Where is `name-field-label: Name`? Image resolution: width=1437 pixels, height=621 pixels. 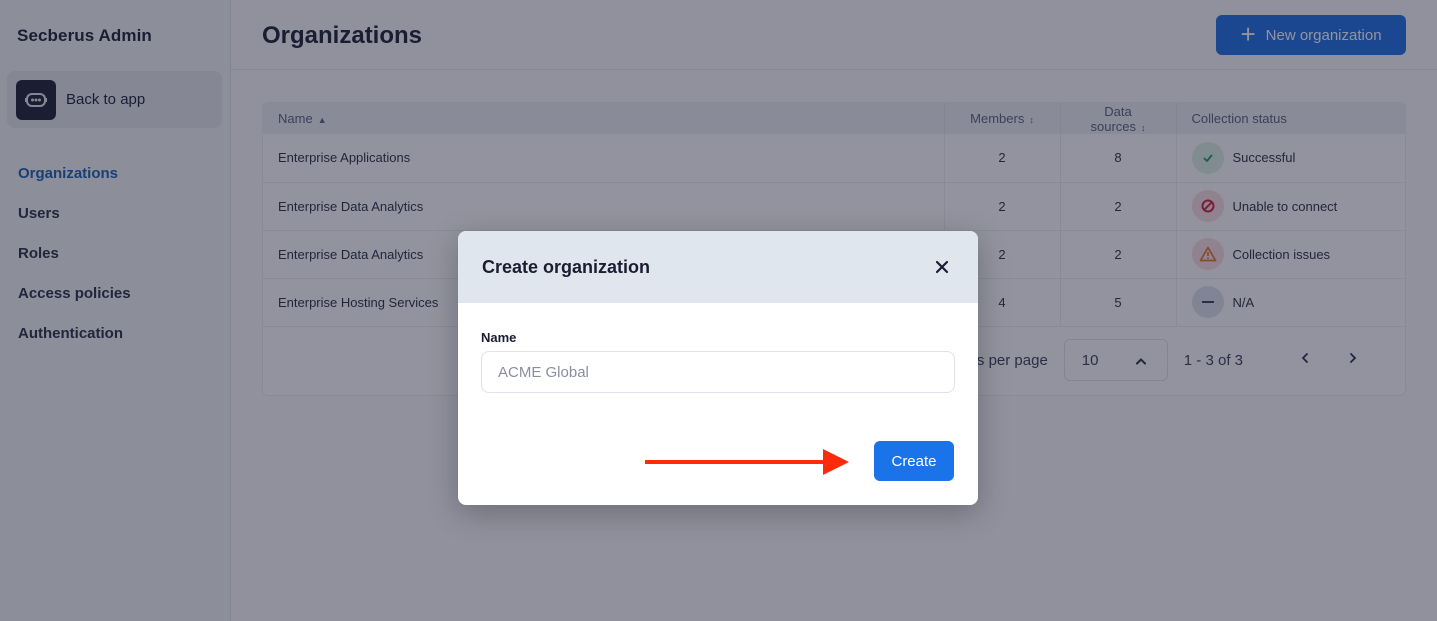
name-field-label: Name is located at coordinates (499, 337).